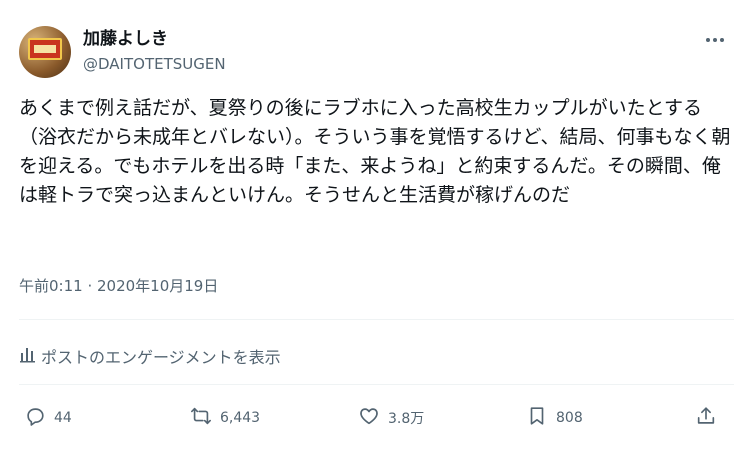 The height and width of the screenshot is (454, 751). I want to click on share-icon, so click(706, 418).